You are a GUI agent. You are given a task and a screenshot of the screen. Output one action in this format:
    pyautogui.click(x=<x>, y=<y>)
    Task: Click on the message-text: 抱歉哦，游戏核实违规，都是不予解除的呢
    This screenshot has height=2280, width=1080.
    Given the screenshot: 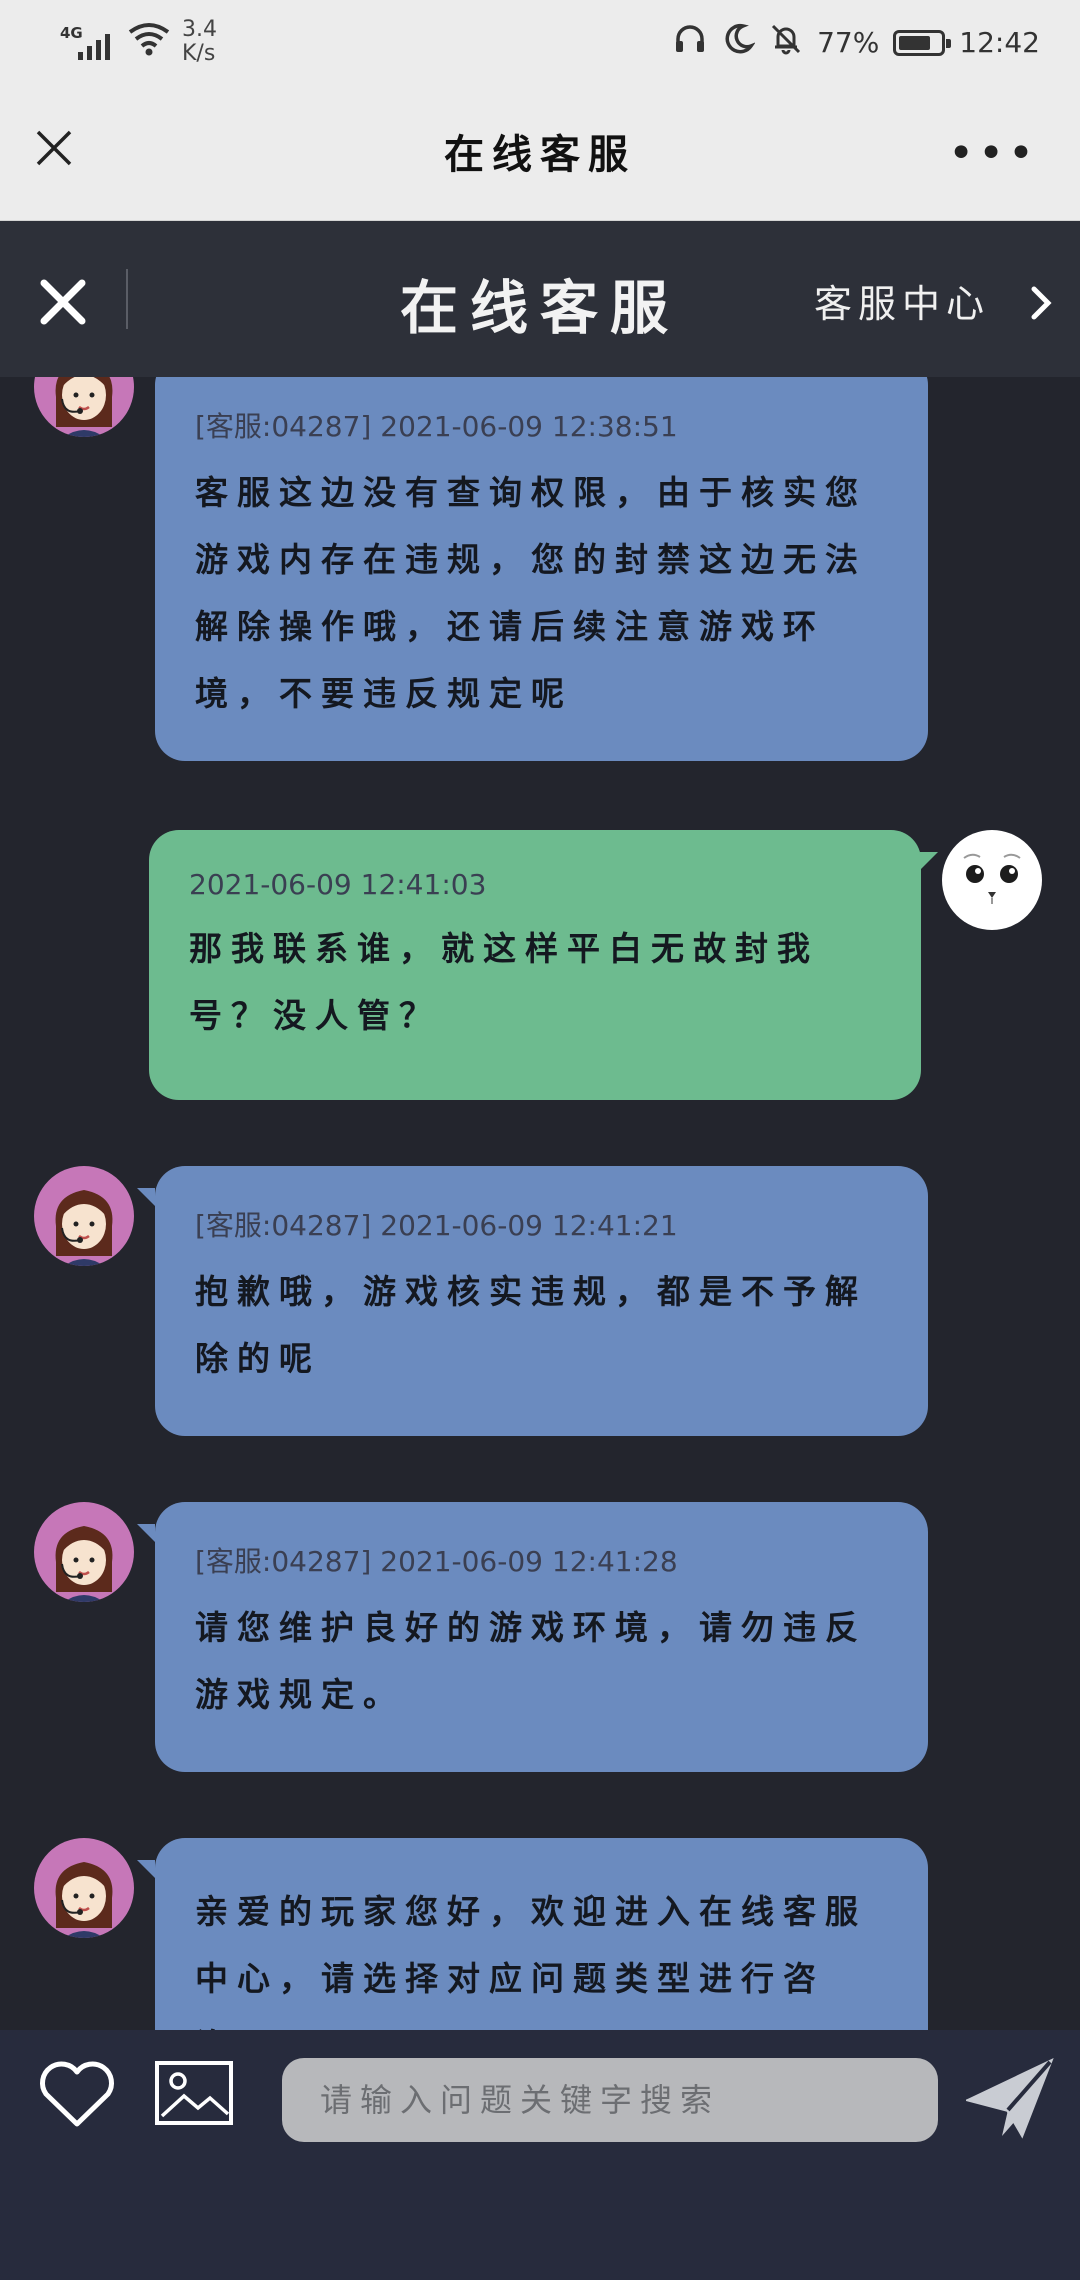 What is the action you would take?
    pyautogui.click(x=531, y=1325)
    